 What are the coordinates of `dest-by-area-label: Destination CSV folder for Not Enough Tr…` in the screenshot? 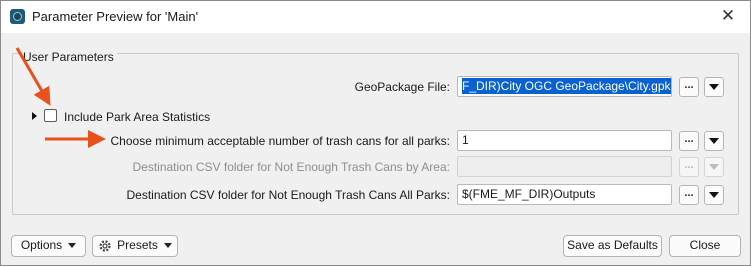 It's located at (291, 167).